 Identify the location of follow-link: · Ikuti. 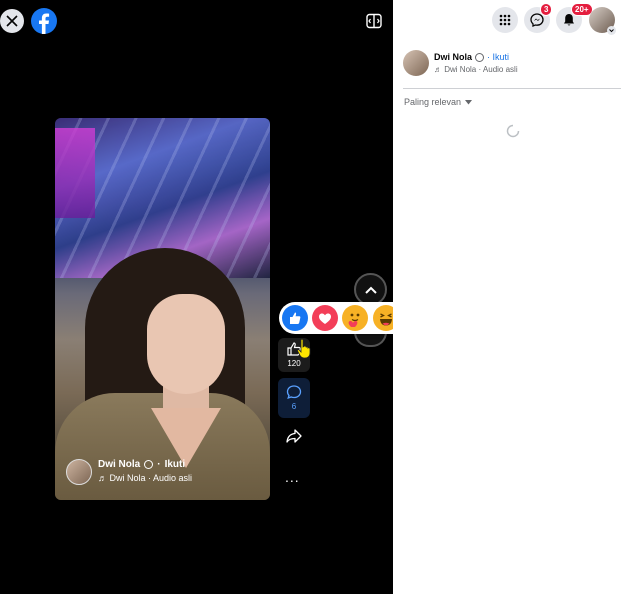
(498, 57).